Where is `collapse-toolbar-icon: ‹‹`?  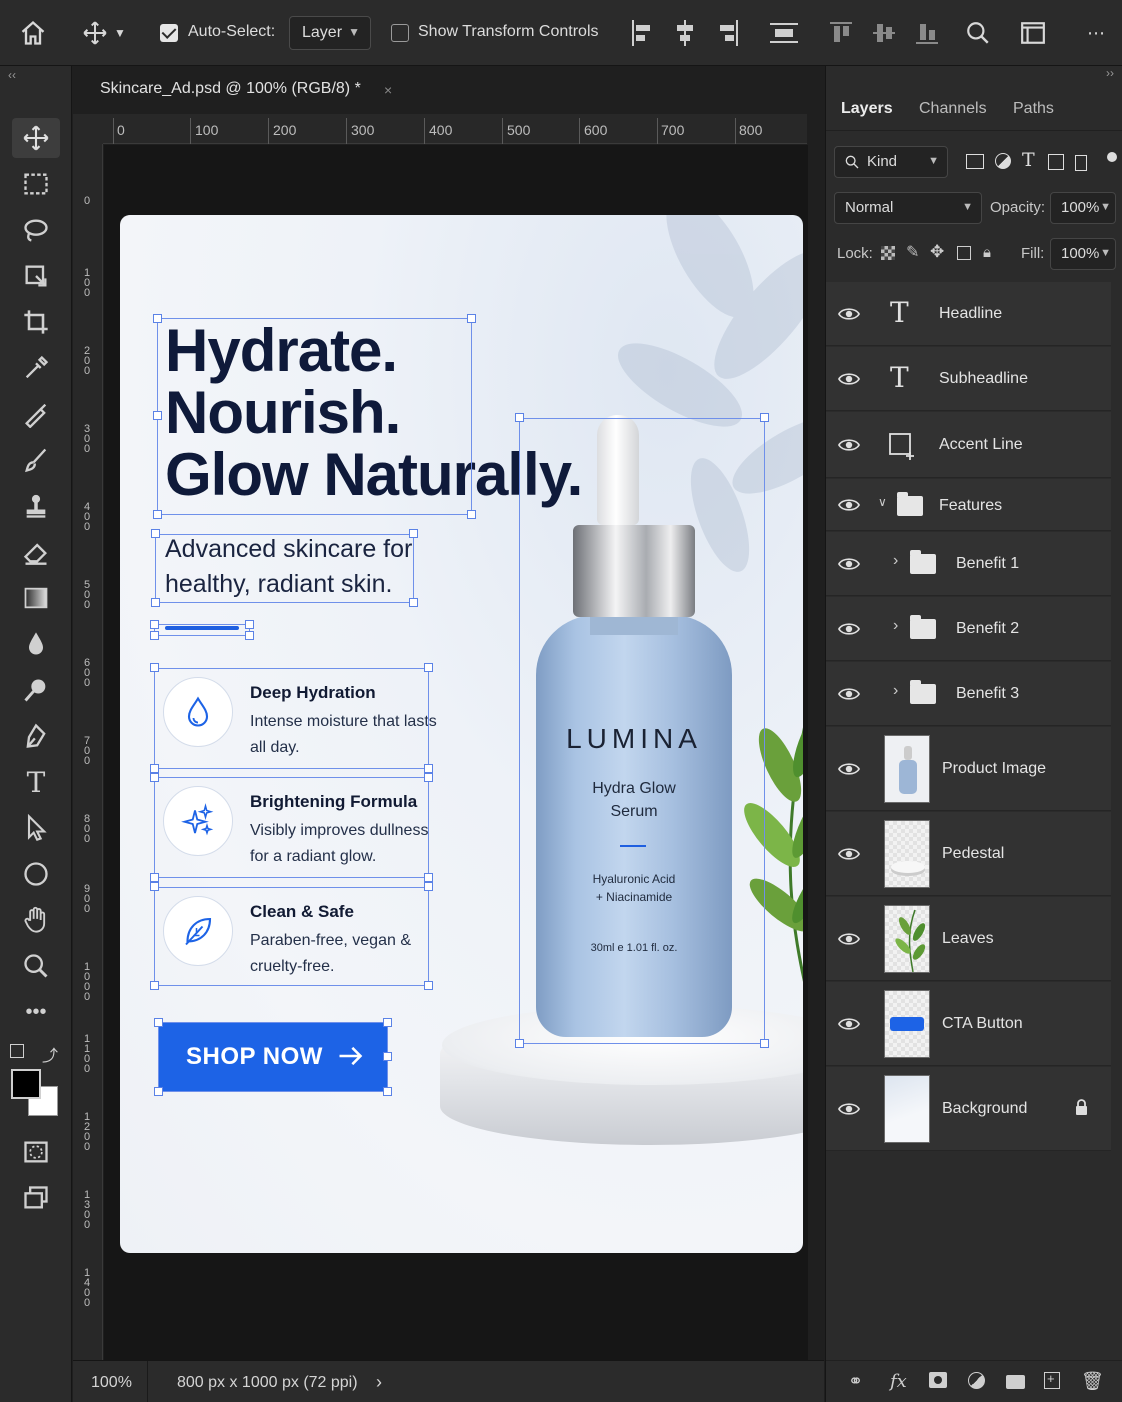
collapse-toolbar-icon: ‹‹ is located at coordinates (12, 75).